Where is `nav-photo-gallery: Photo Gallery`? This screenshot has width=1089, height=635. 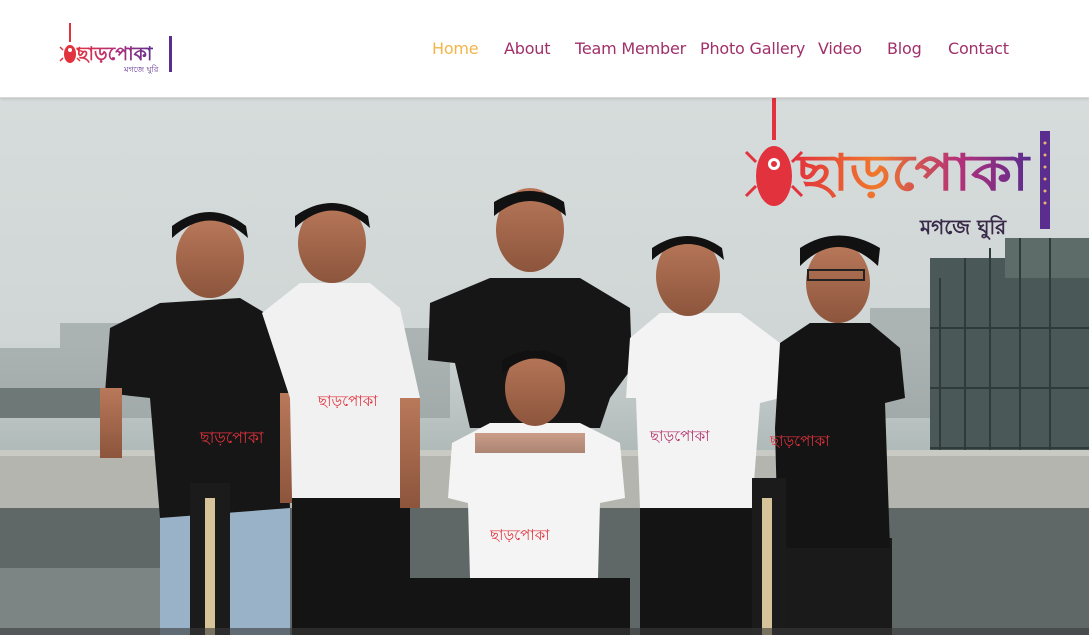
nav-photo-gallery: Photo Gallery is located at coordinates (752, 49).